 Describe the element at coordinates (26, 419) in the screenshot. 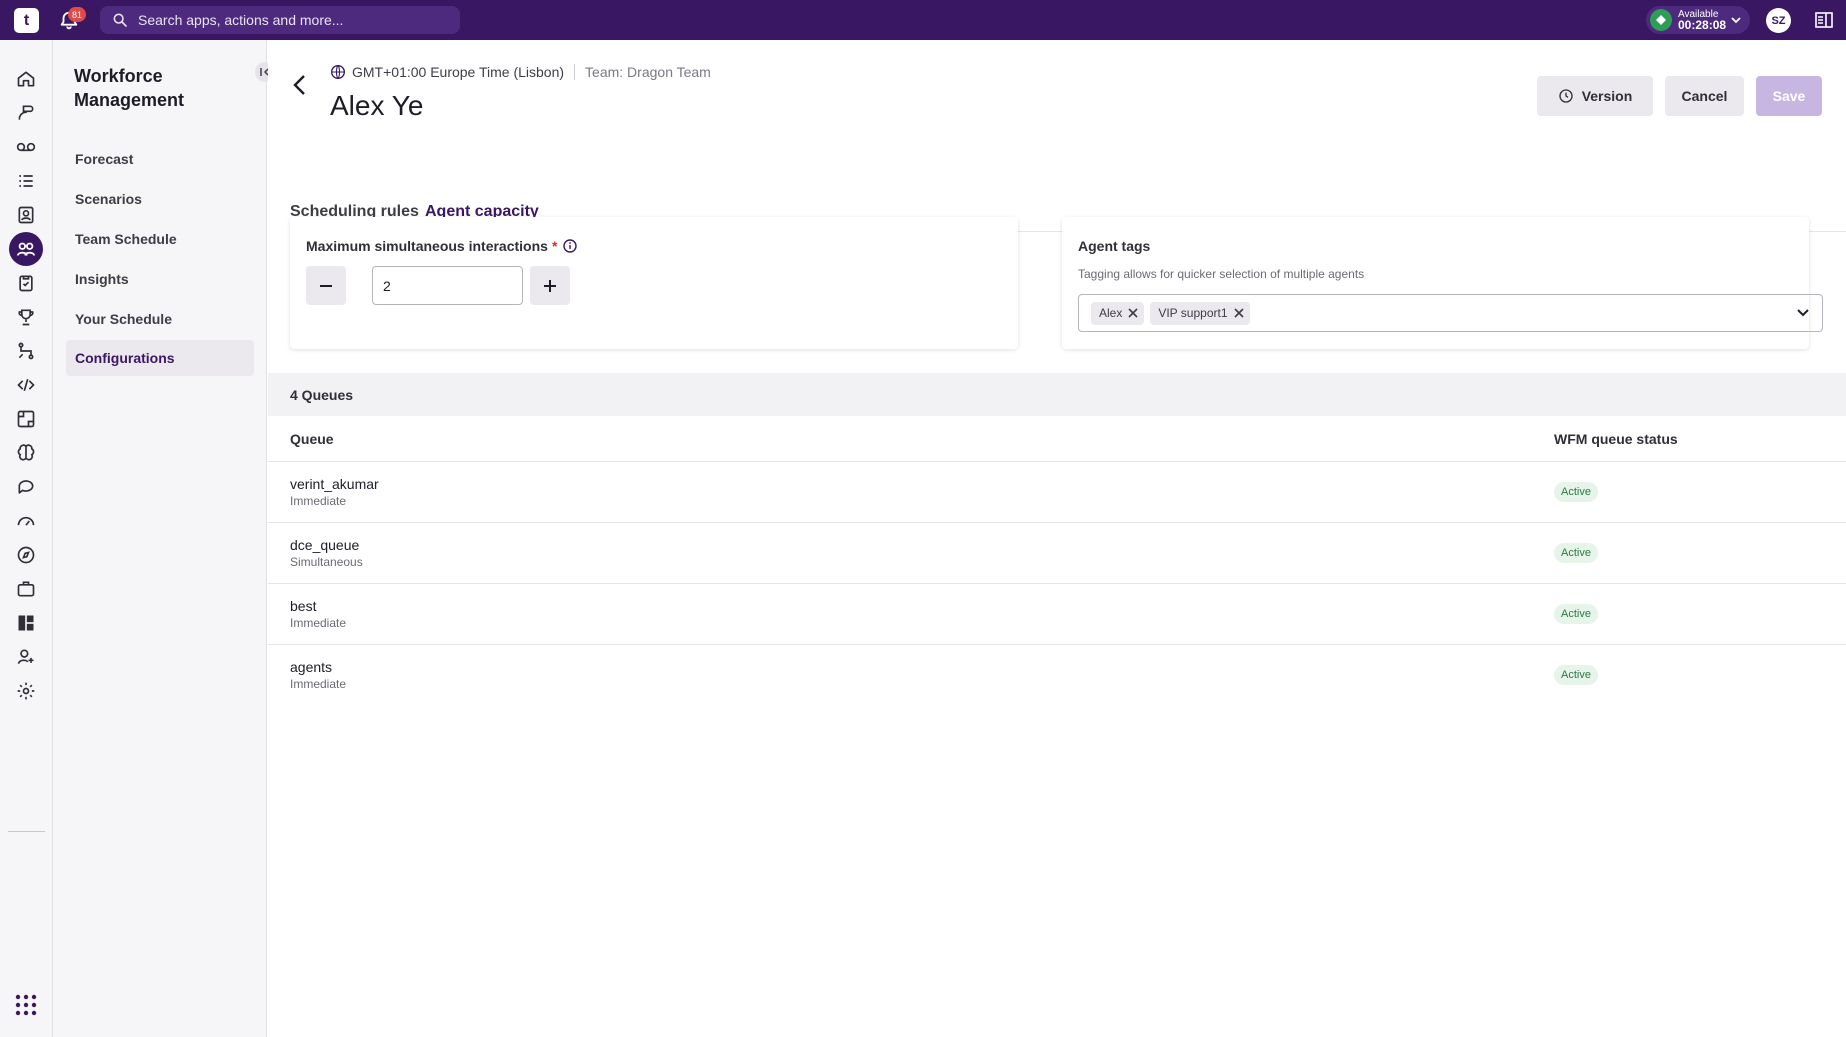

I see `layout-icon` at that location.